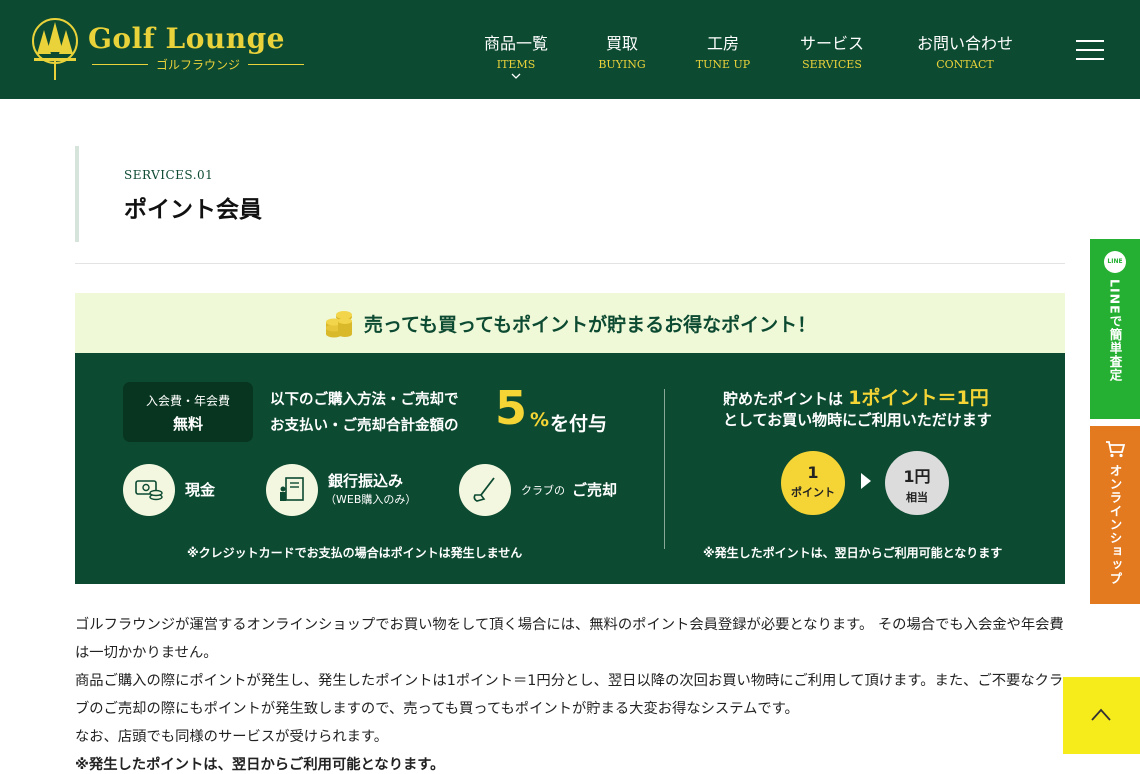 The height and width of the screenshot is (774, 1140). I want to click on intro-text: 以下のご購入方法・ご売却で お支払い・ご売却合計金額の, so click(364, 413).